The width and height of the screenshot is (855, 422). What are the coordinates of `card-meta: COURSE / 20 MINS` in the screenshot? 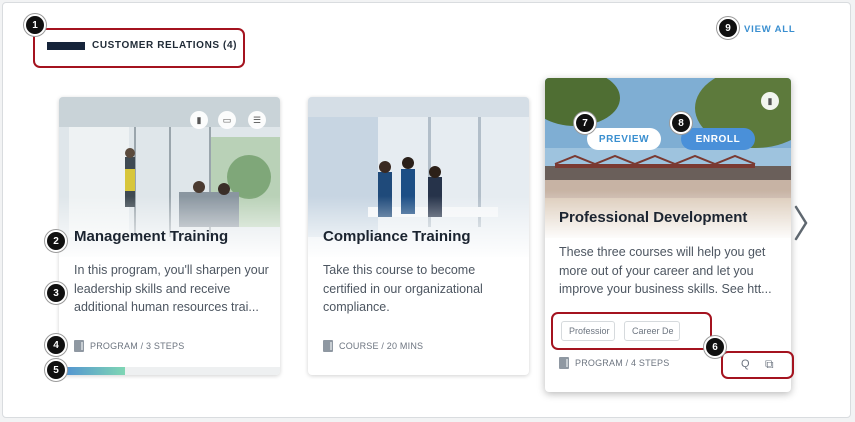 It's located at (373, 346).